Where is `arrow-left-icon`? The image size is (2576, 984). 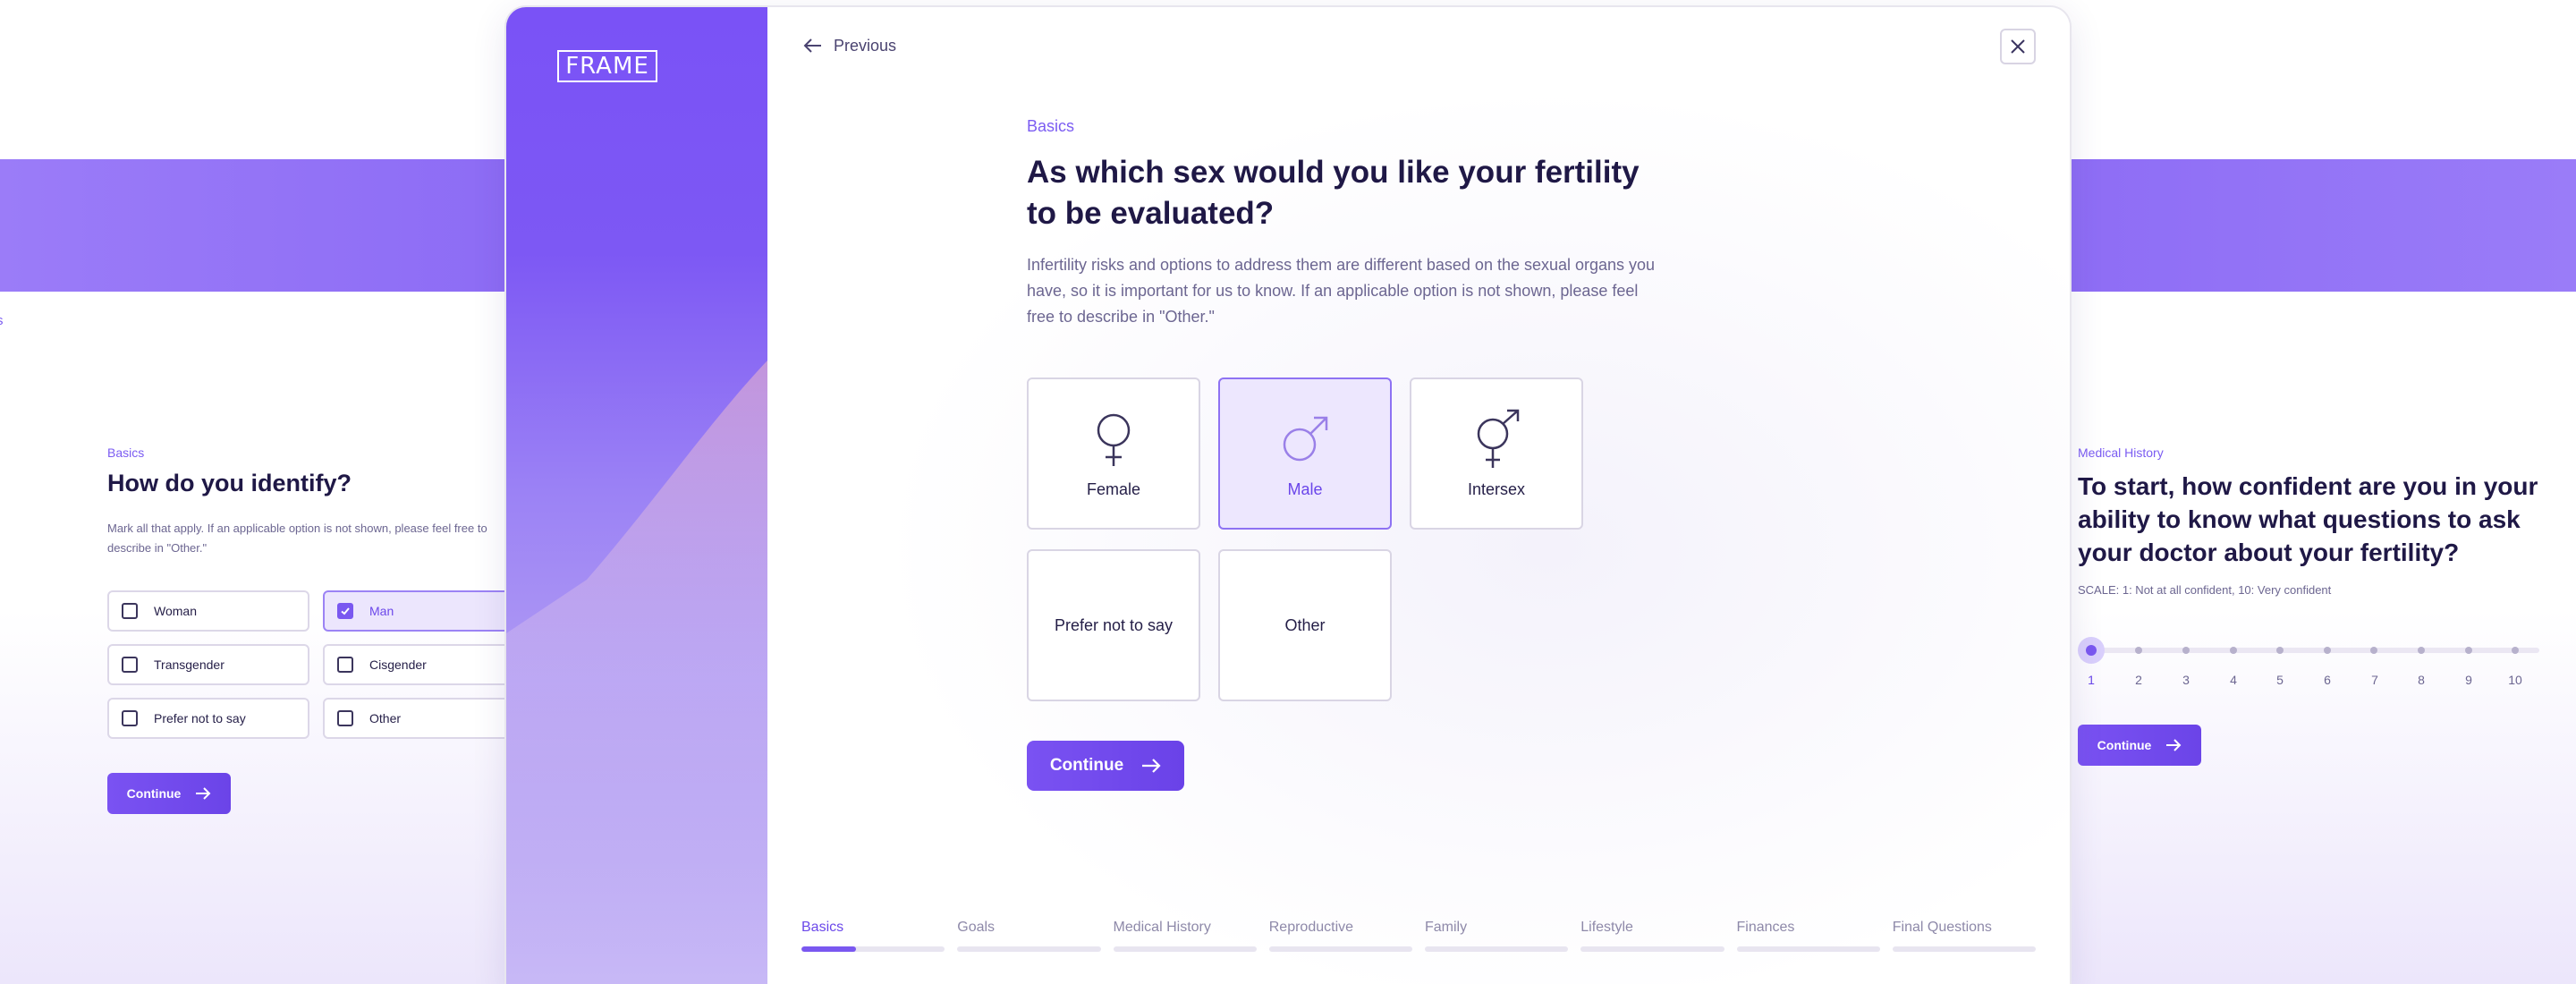
arrow-left-icon is located at coordinates (812, 45).